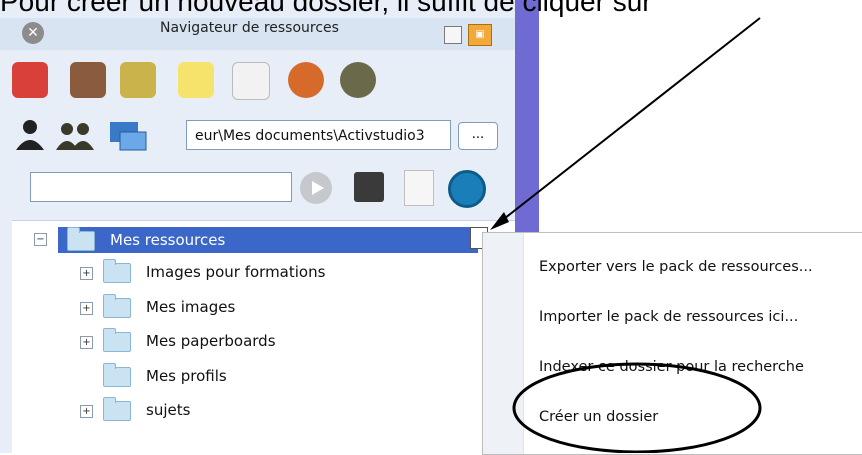  I want to click on annotation-arrow, so click(630, 120).